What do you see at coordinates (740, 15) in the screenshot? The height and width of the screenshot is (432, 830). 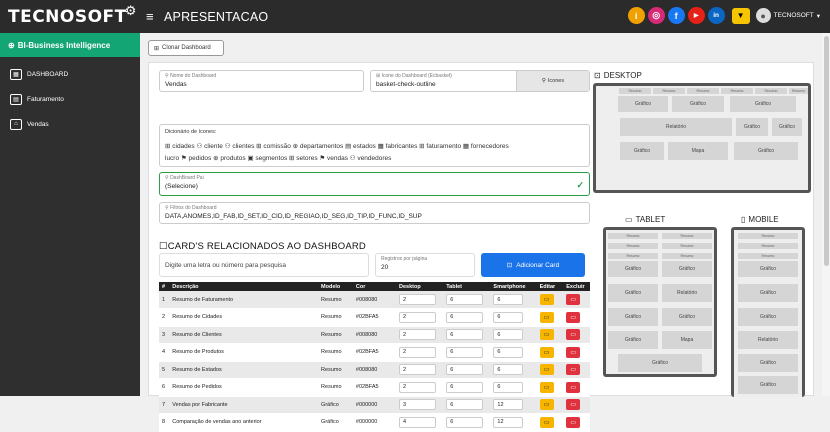 I see `notification-icon: ▼` at bounding box center [740, 15].